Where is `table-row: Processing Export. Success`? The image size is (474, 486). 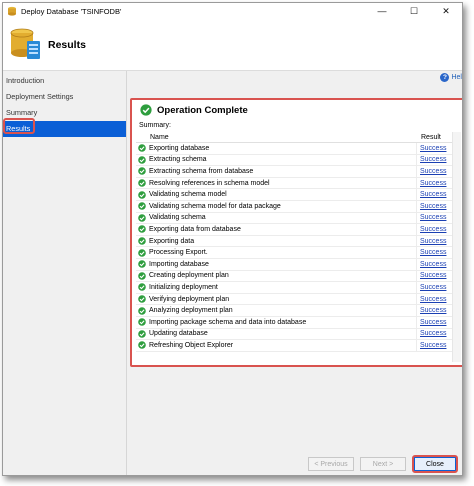 table-row: Processing Export. Success is located at coordinates (294, 253).